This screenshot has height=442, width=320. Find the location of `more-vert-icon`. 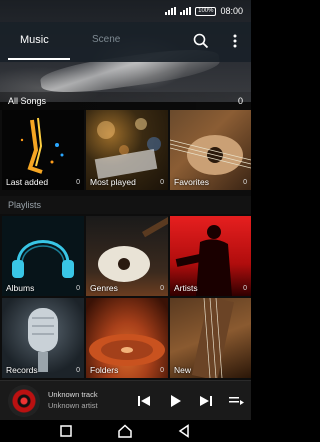

more-vert-icon is located at coordinates (235, 41).